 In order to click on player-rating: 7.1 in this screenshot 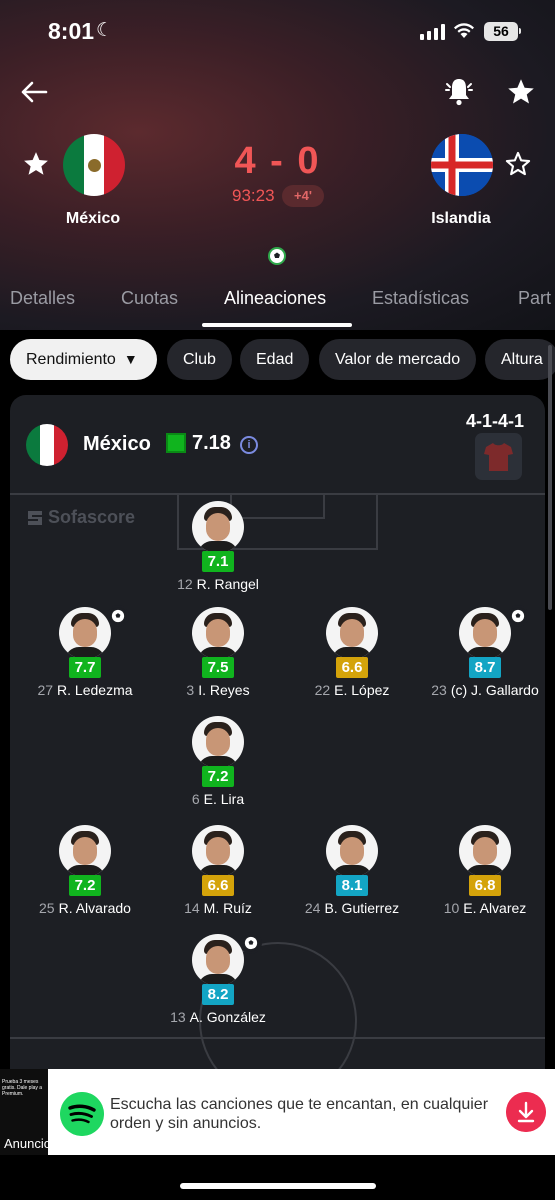, I will do `click(218, 561)`.